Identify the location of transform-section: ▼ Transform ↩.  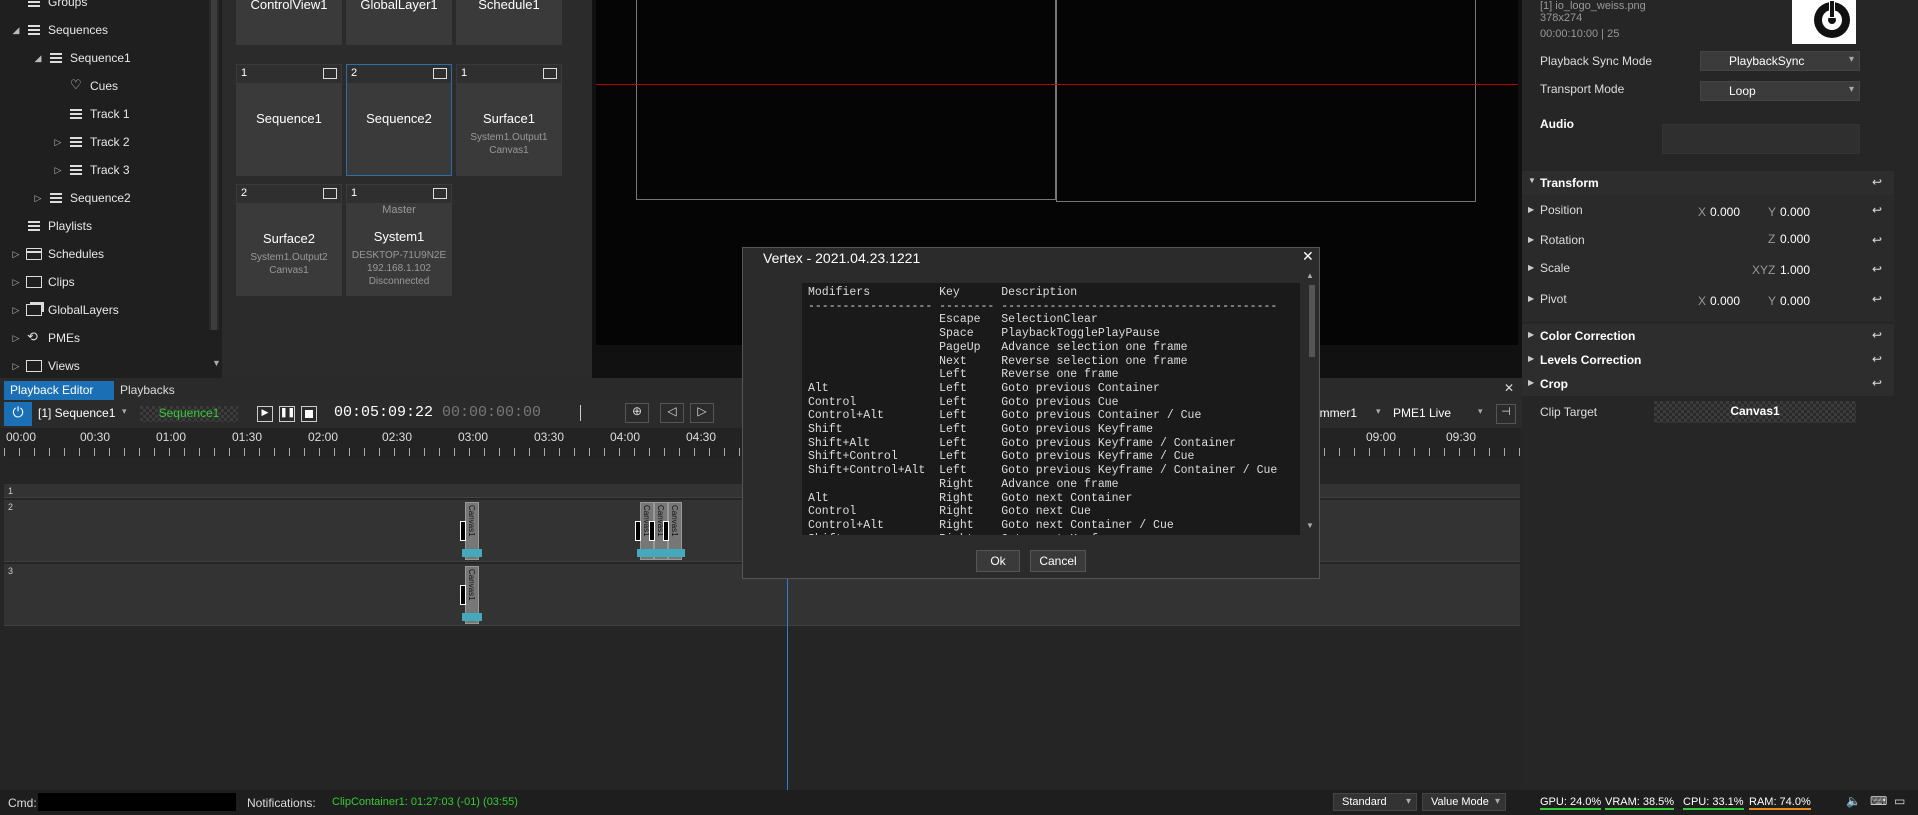
(1708, 183).